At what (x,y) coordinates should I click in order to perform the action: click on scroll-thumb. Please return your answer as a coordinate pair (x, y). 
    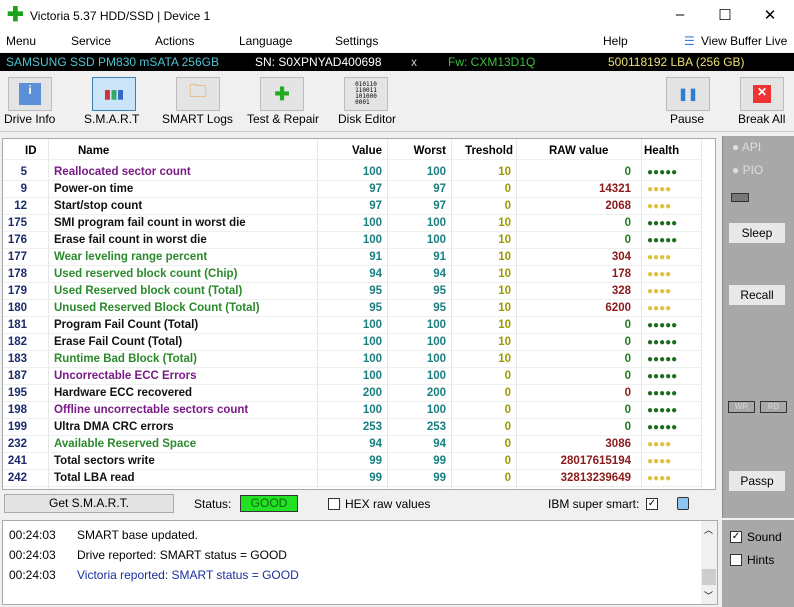
    Looking at the image, I should click on (709, 577).